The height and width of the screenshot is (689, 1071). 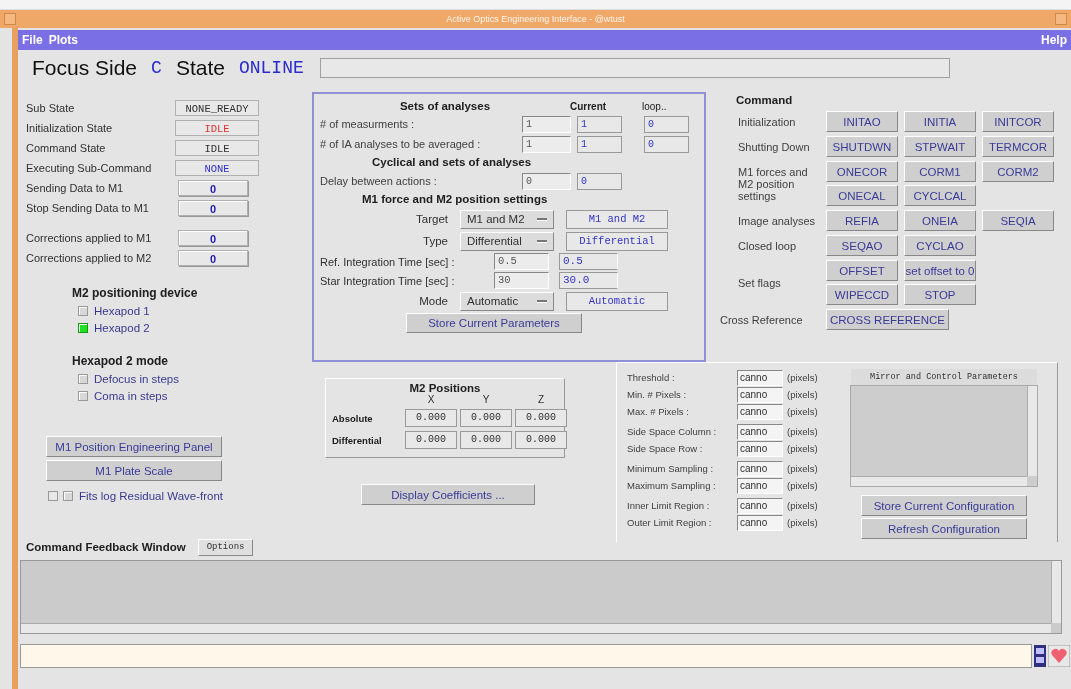 I want to click on loop-value: 0, so click(x=666, y=124).